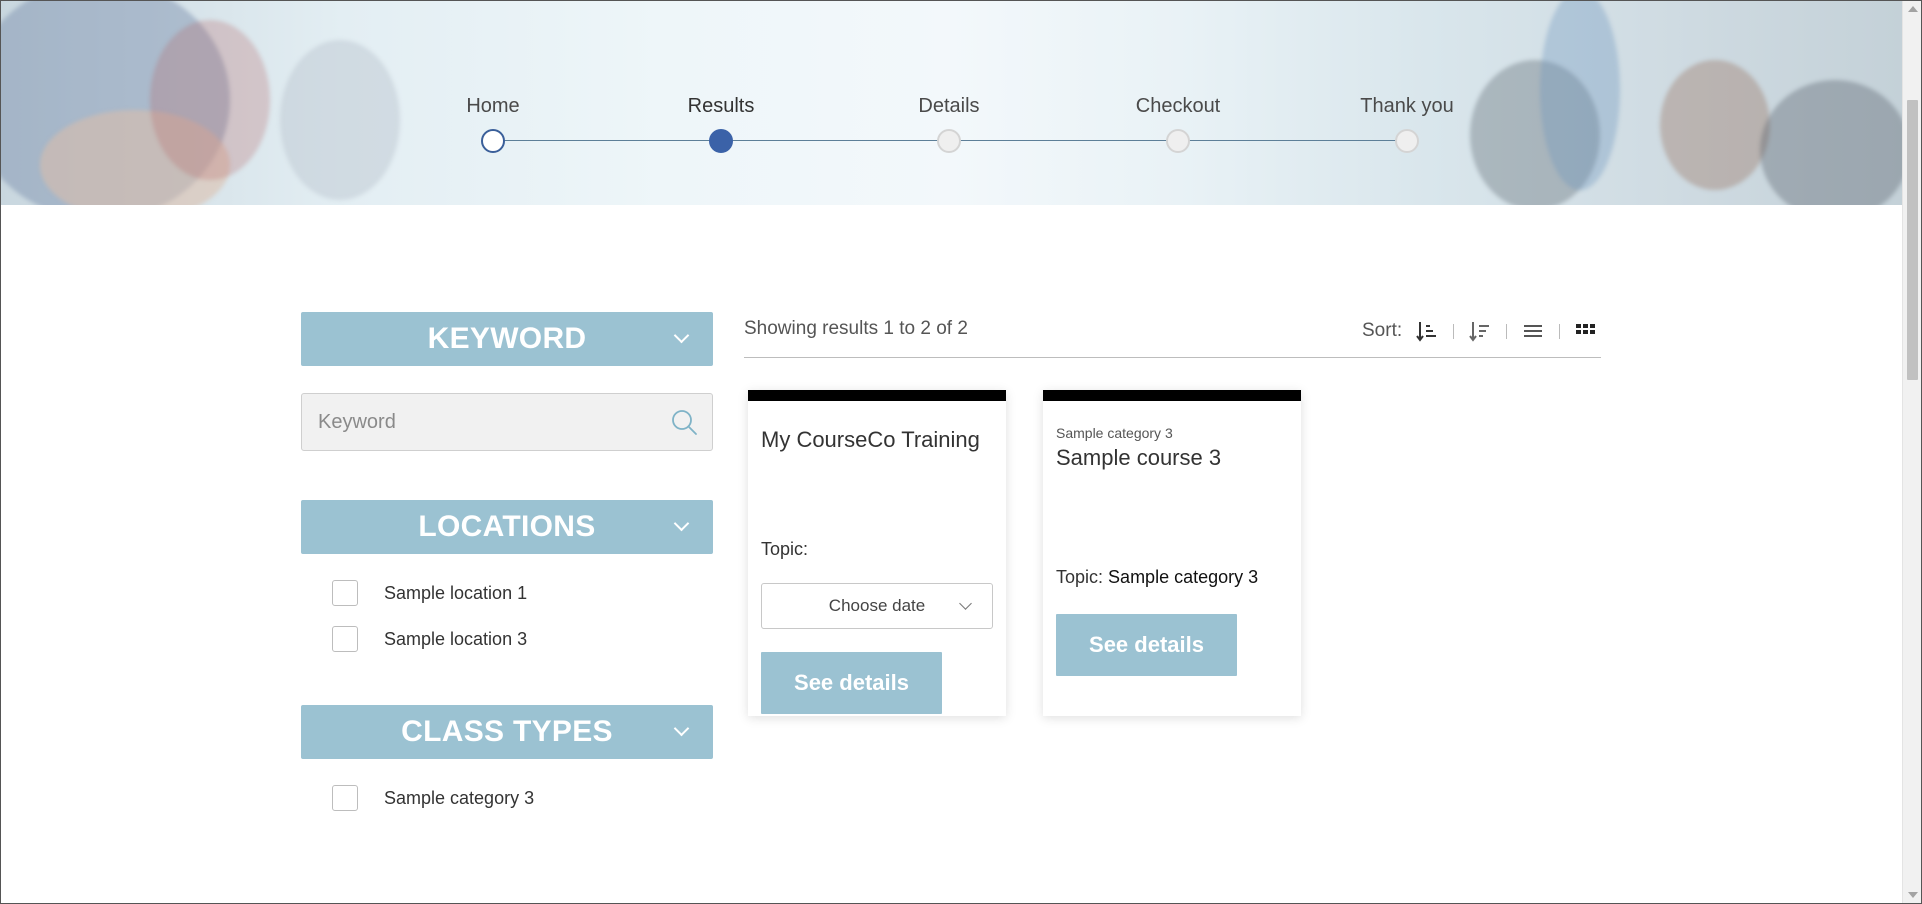  I want to click on location-label: Sample location 1, so click(456, 592).